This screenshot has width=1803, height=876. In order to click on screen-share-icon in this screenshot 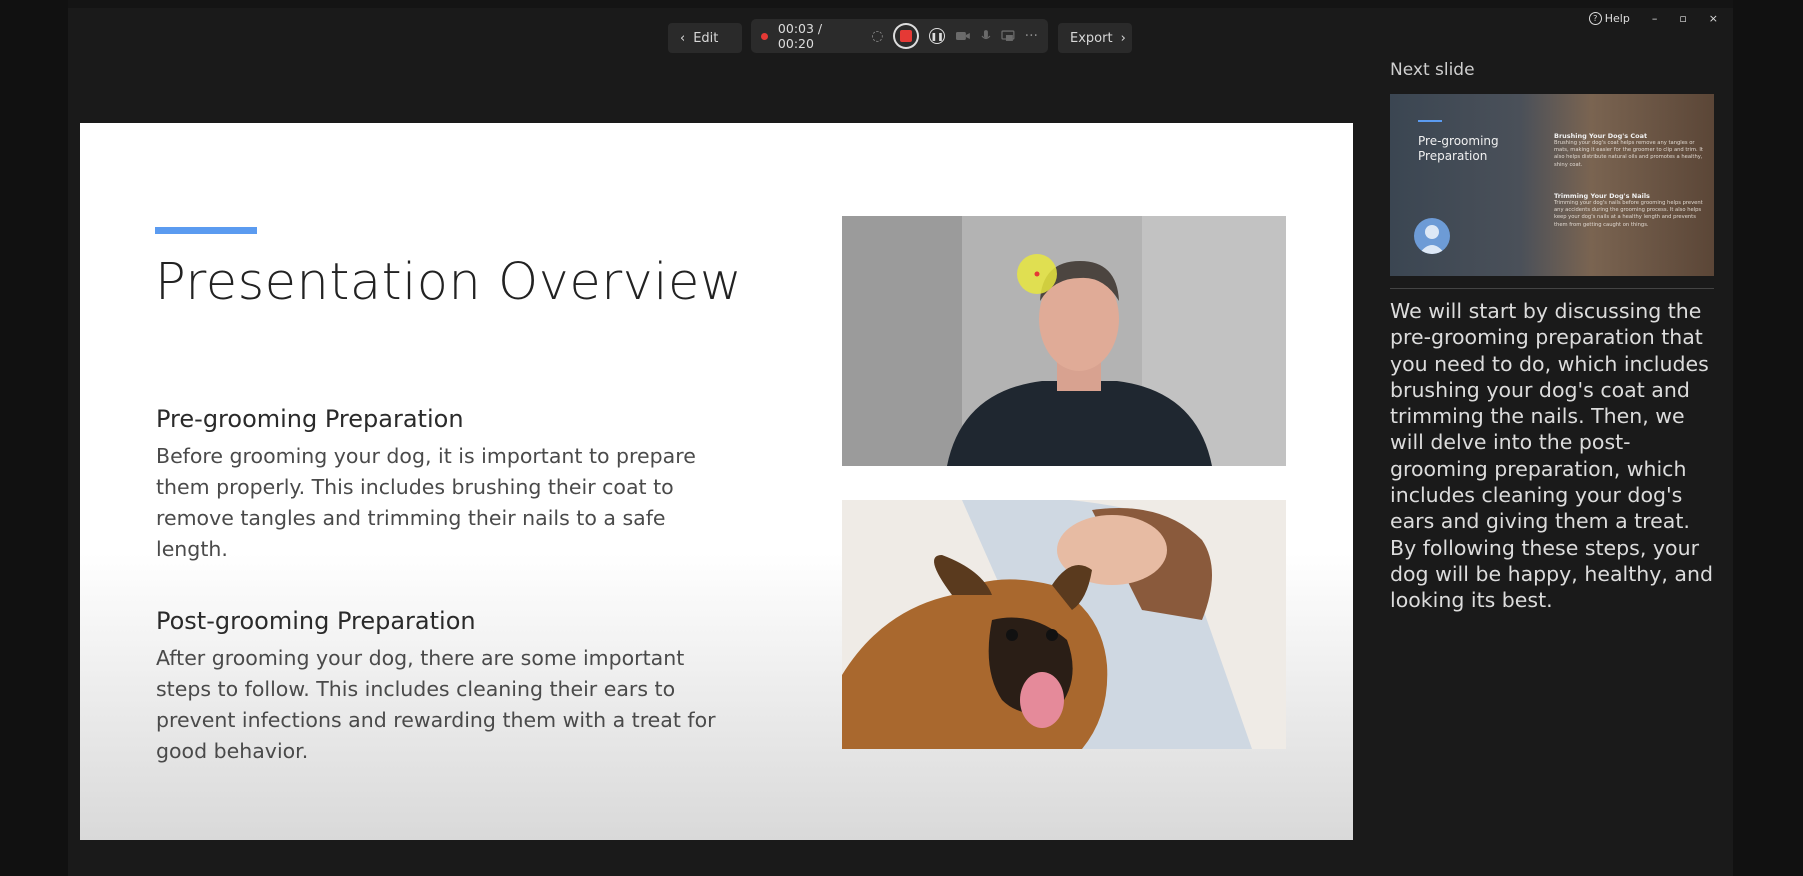, I will do `click(1008, 36)`.